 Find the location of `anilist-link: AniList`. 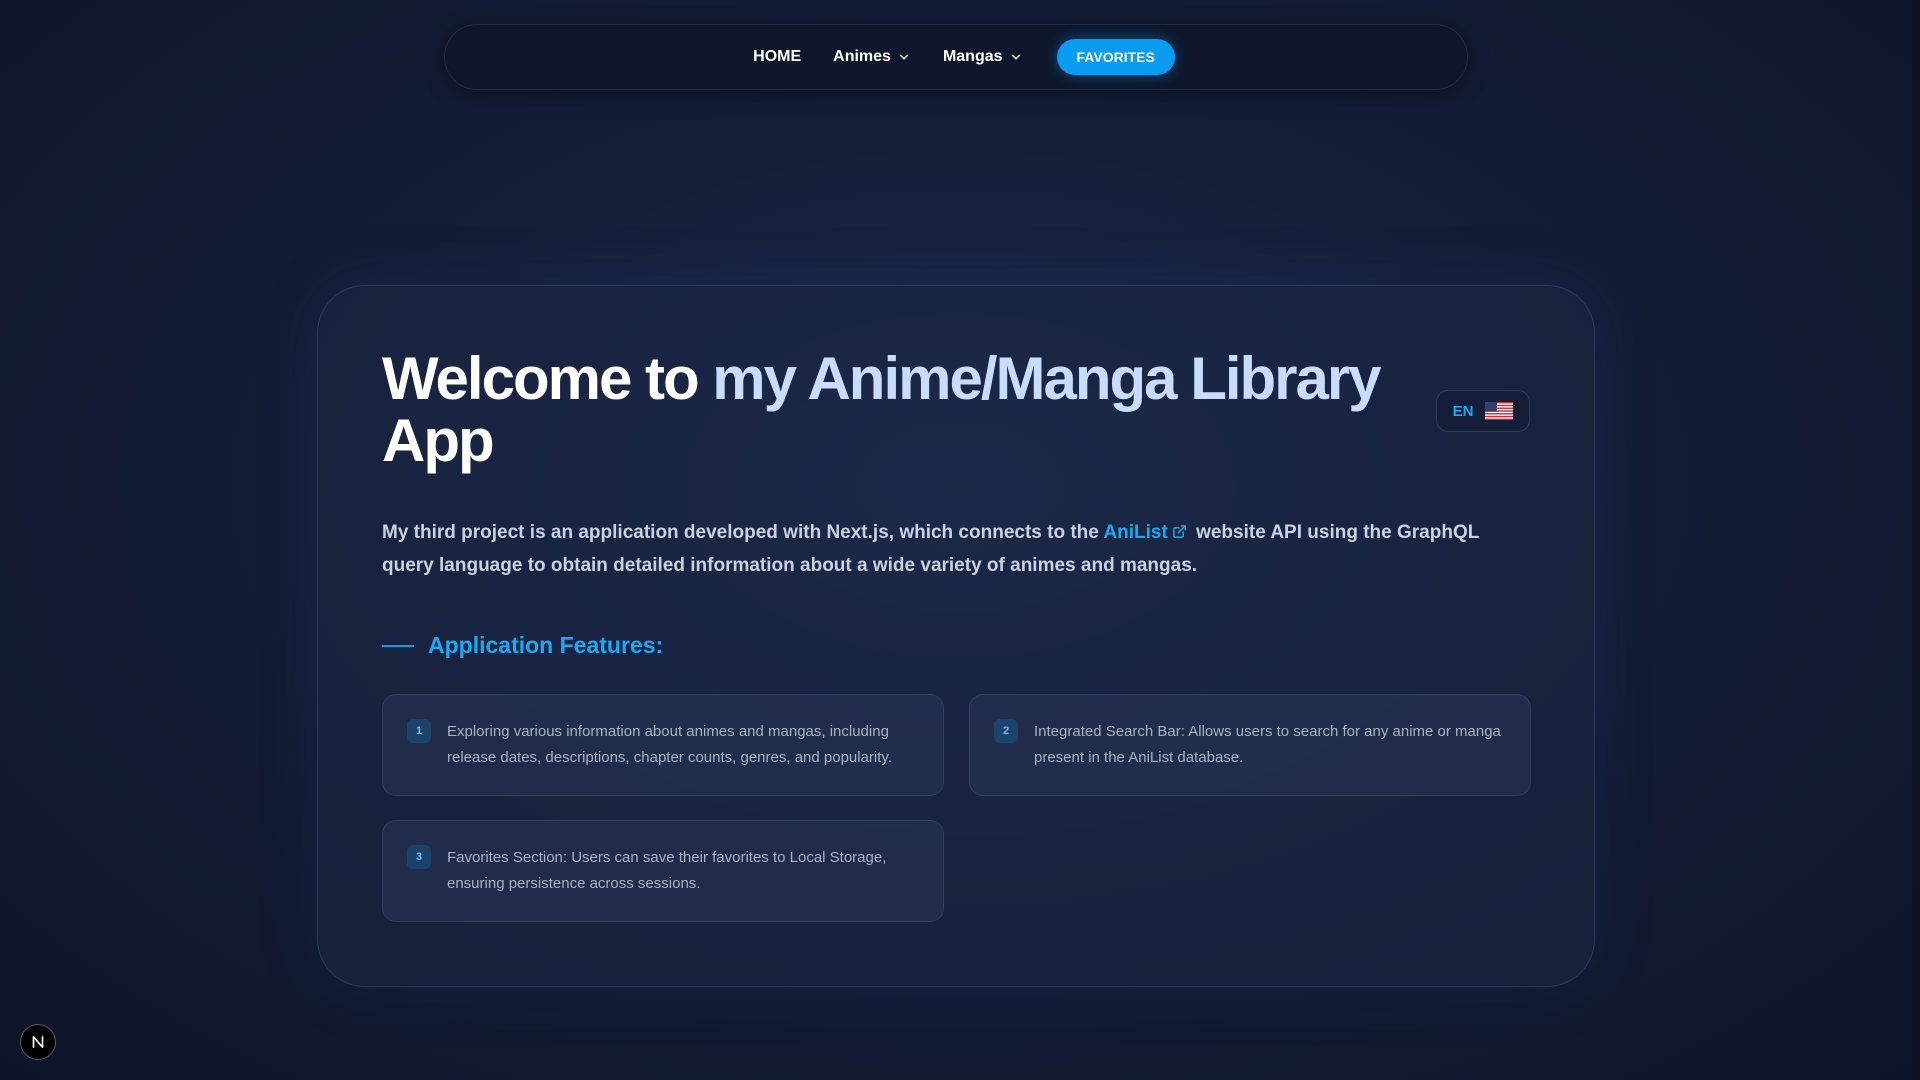

anilist-link: AniList is located at coordinates (1146, 532).